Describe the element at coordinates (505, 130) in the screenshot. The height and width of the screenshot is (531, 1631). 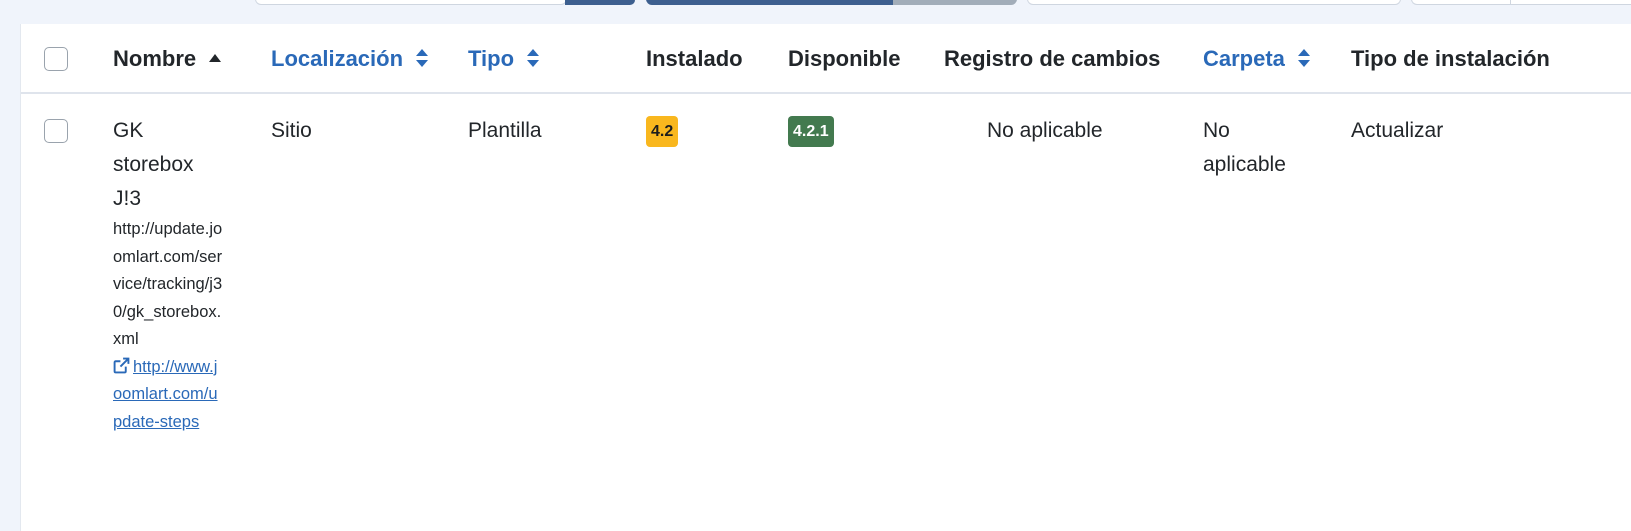
I see `type-cell: Plantilla` at that location.